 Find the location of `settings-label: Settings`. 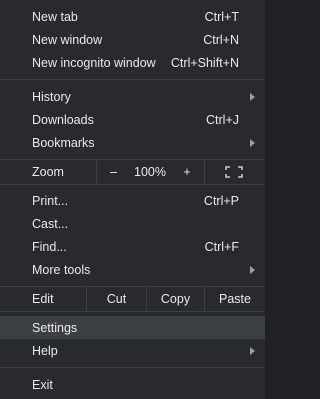

settings-label: Settings is located at coordinates (55, 327).